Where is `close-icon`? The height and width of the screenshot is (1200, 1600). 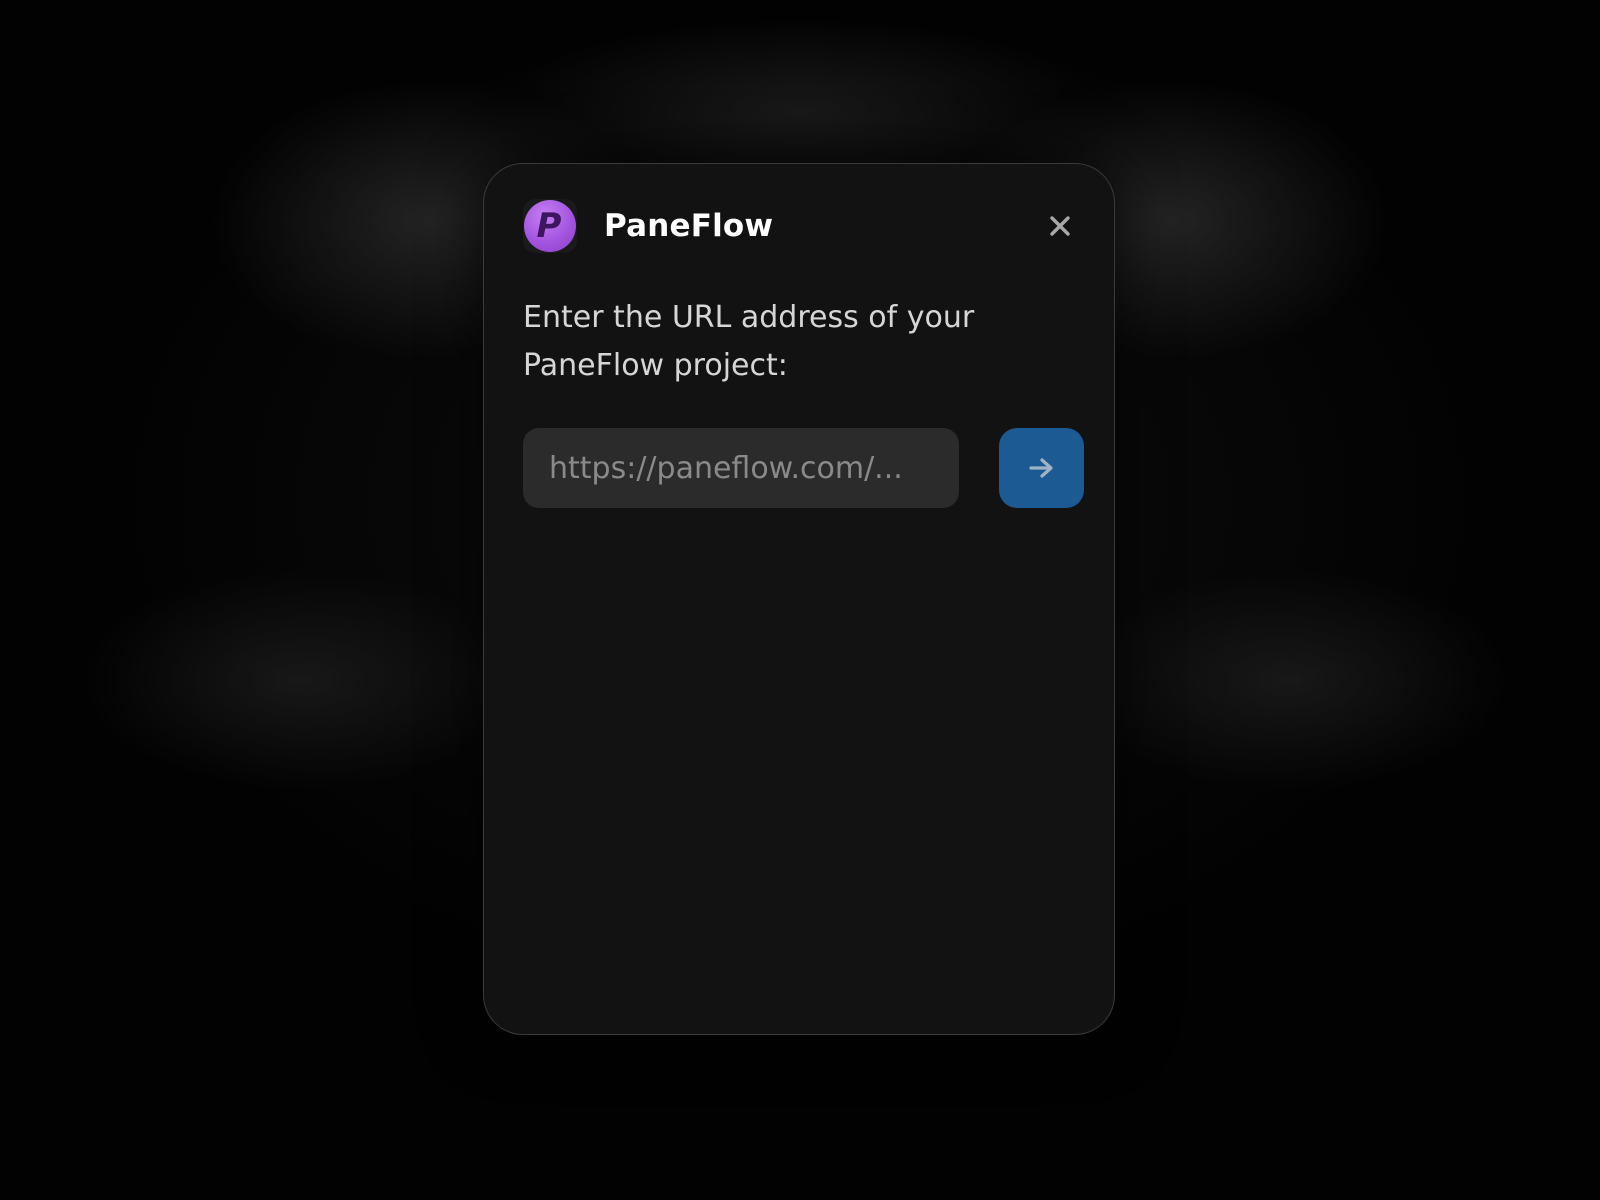
close-icon is located at coordinates (1060, 226).